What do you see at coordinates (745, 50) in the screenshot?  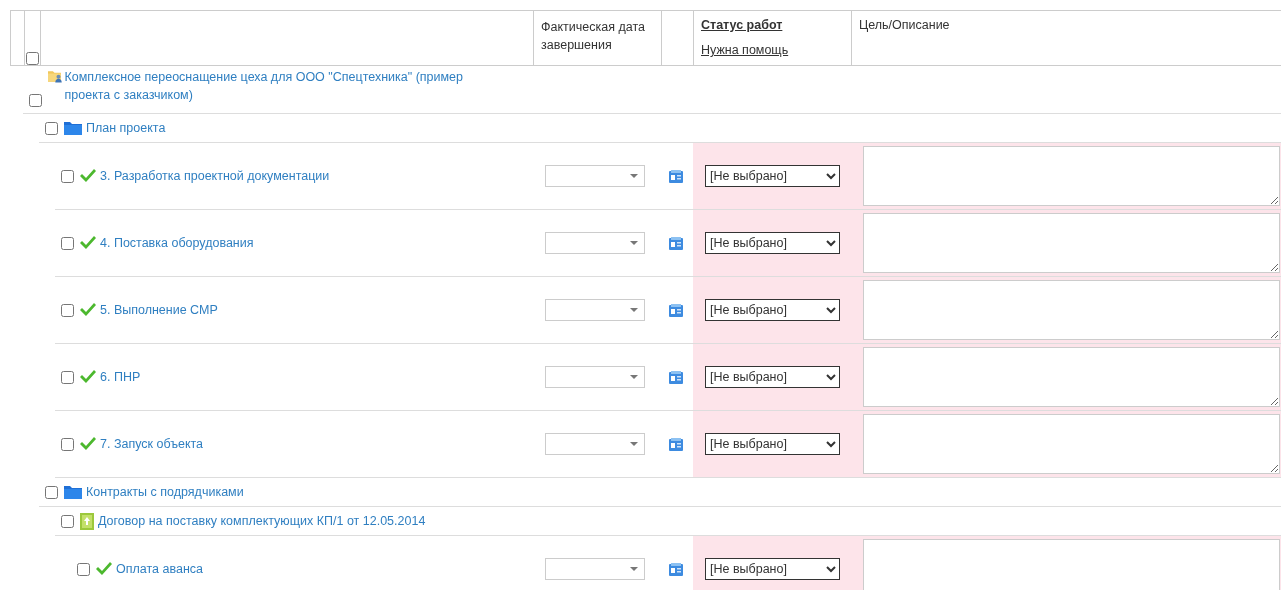 I see `help-link: Нужна помощь` at bounding box center [745, 50].